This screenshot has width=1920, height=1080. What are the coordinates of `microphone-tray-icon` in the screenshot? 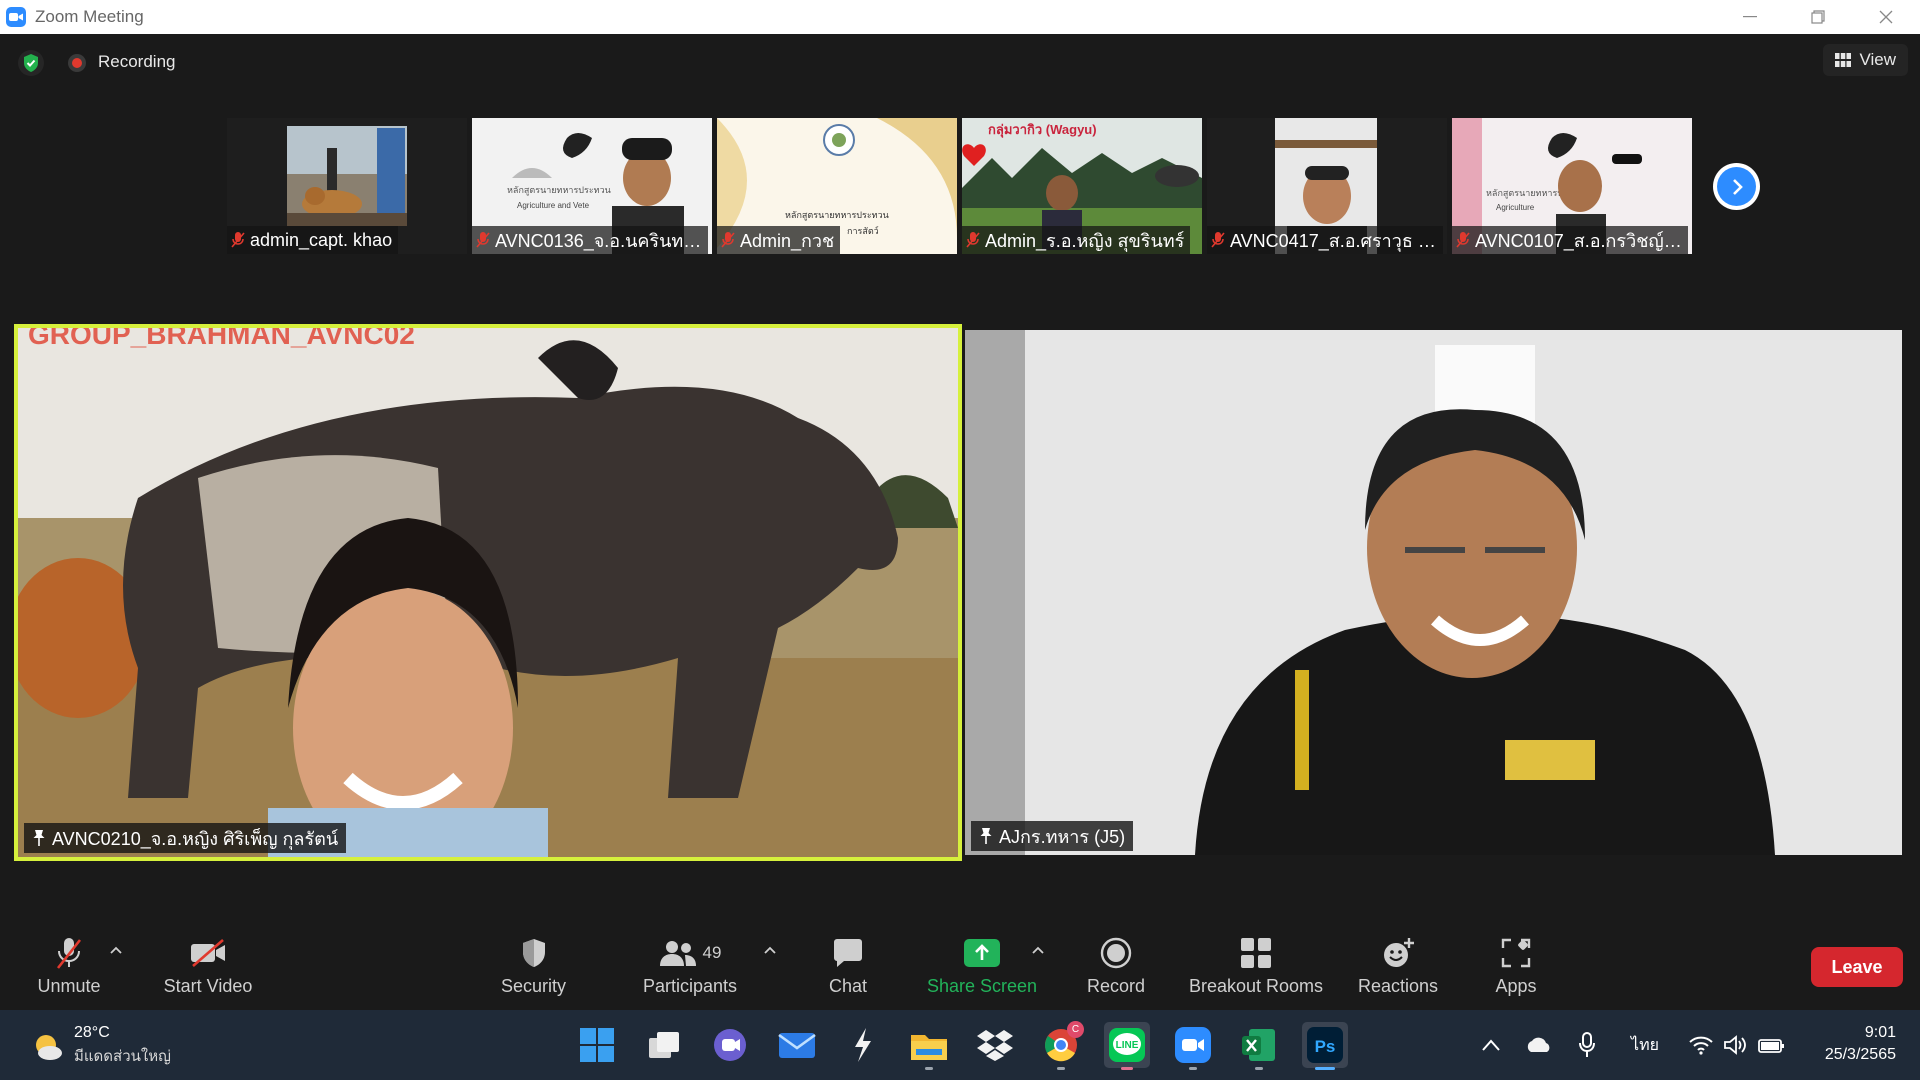 It's located at (1587, 1045).